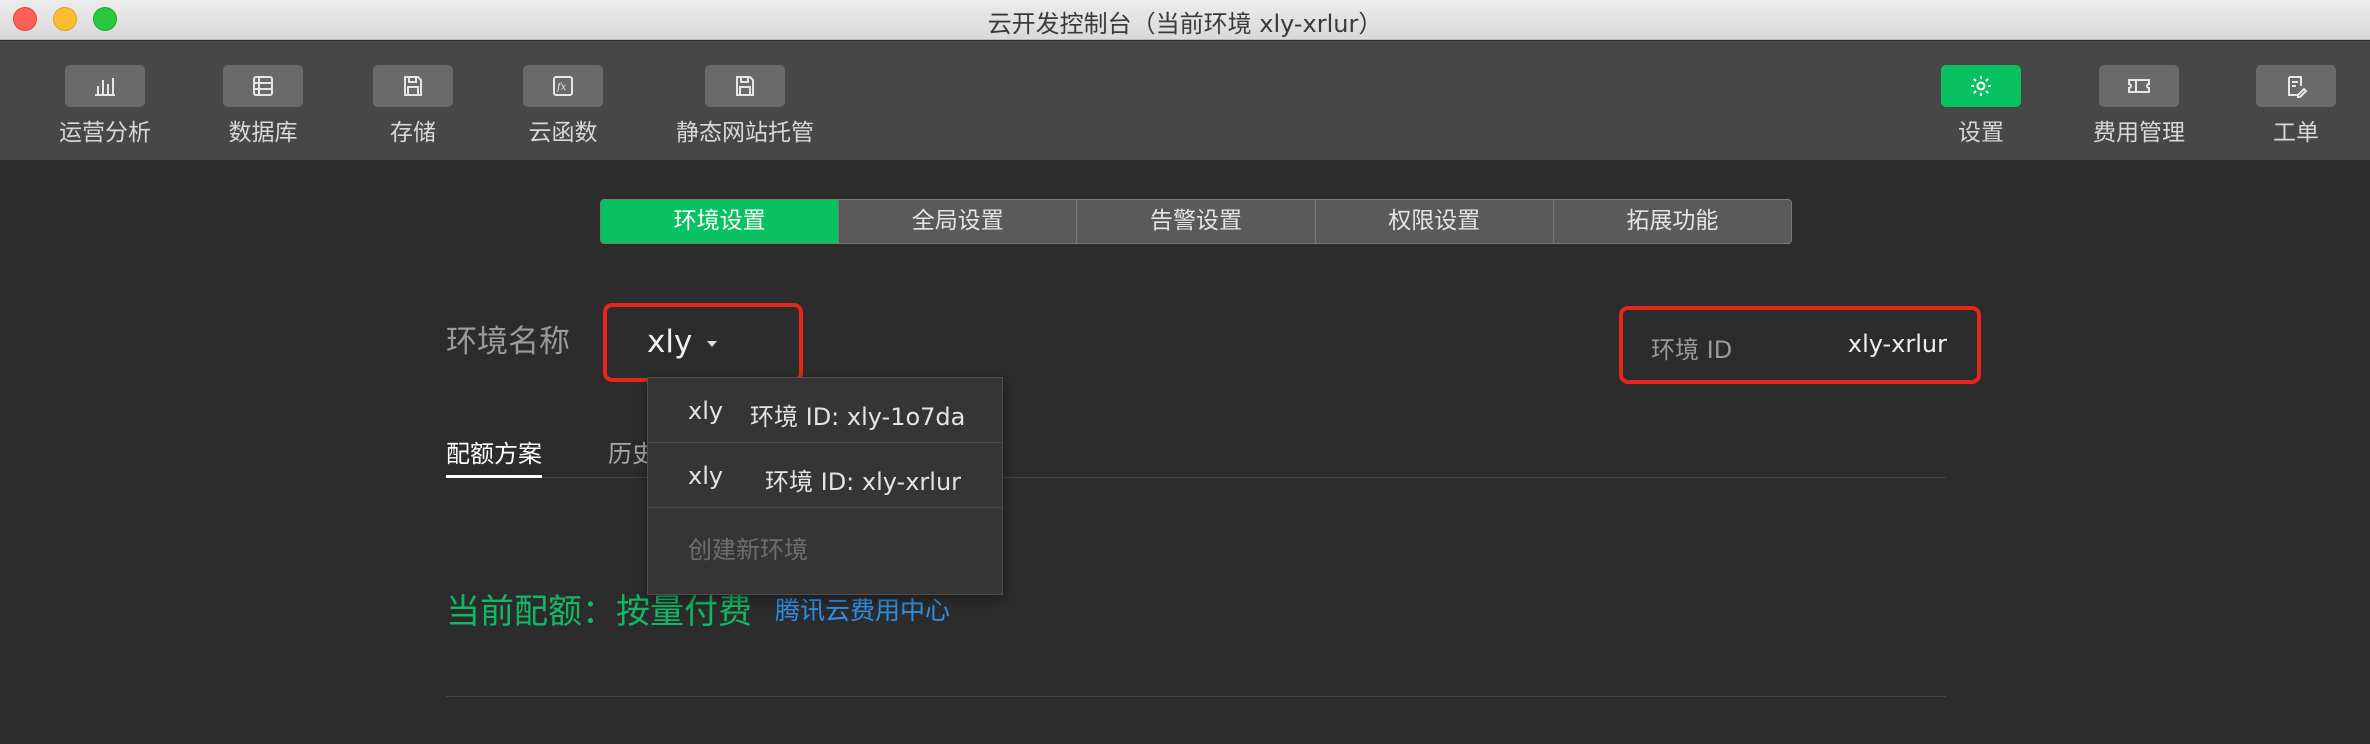  Describe the element at coordinates (1692, 350) in the screenshot. I see `env-id-label: 环境 ID` at that location.